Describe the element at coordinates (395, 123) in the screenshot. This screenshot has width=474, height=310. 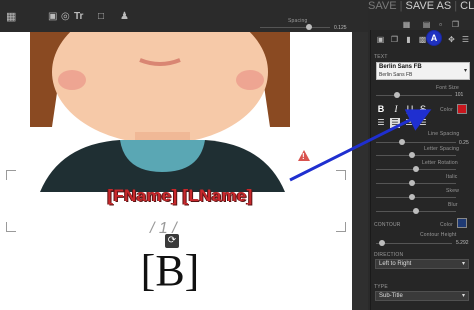
I see `align-center-icon: ☰` at that location.